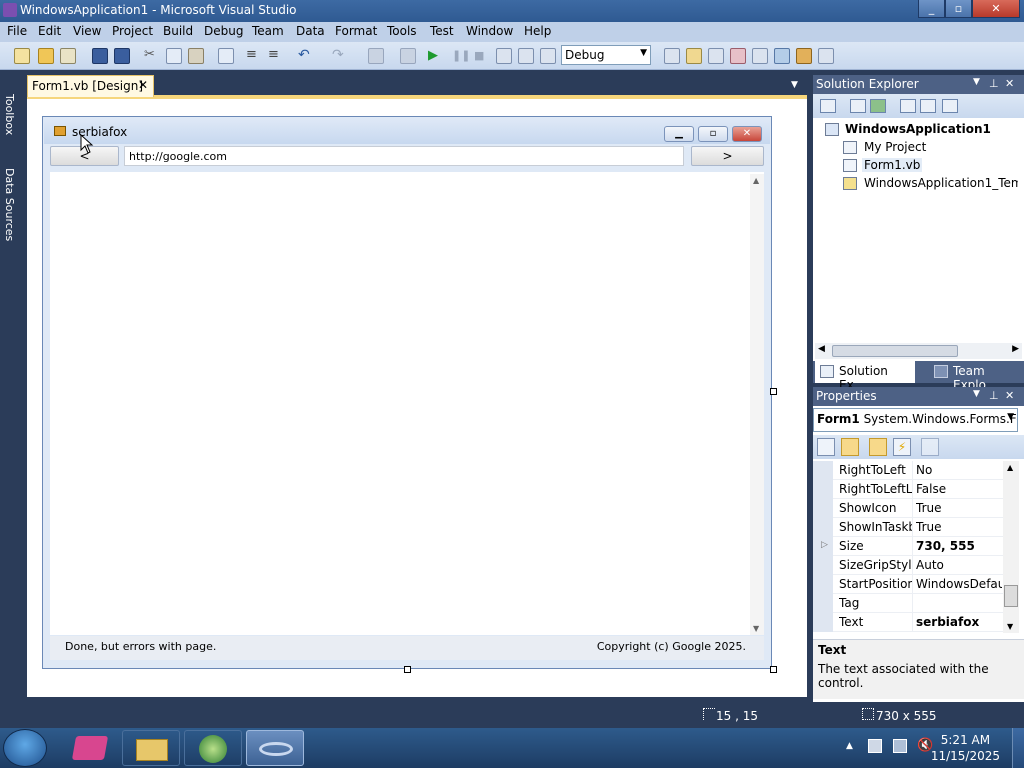 This screenshot has width=1024, height=768. Describe the element at coordinates (931, 9) in the screenshot. I see `minimize-button: _` at that location.